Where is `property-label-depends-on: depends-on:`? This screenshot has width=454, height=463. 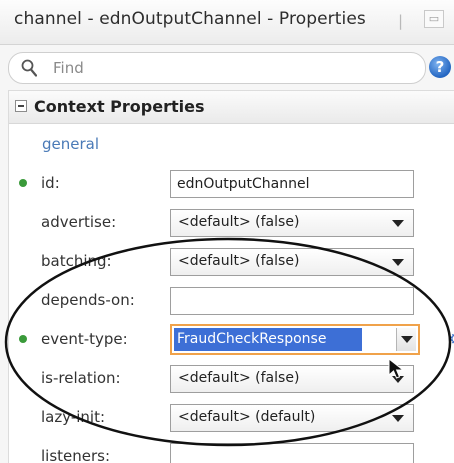 property-label-depends-on: depends-on: is located at coordinates (88, 300).